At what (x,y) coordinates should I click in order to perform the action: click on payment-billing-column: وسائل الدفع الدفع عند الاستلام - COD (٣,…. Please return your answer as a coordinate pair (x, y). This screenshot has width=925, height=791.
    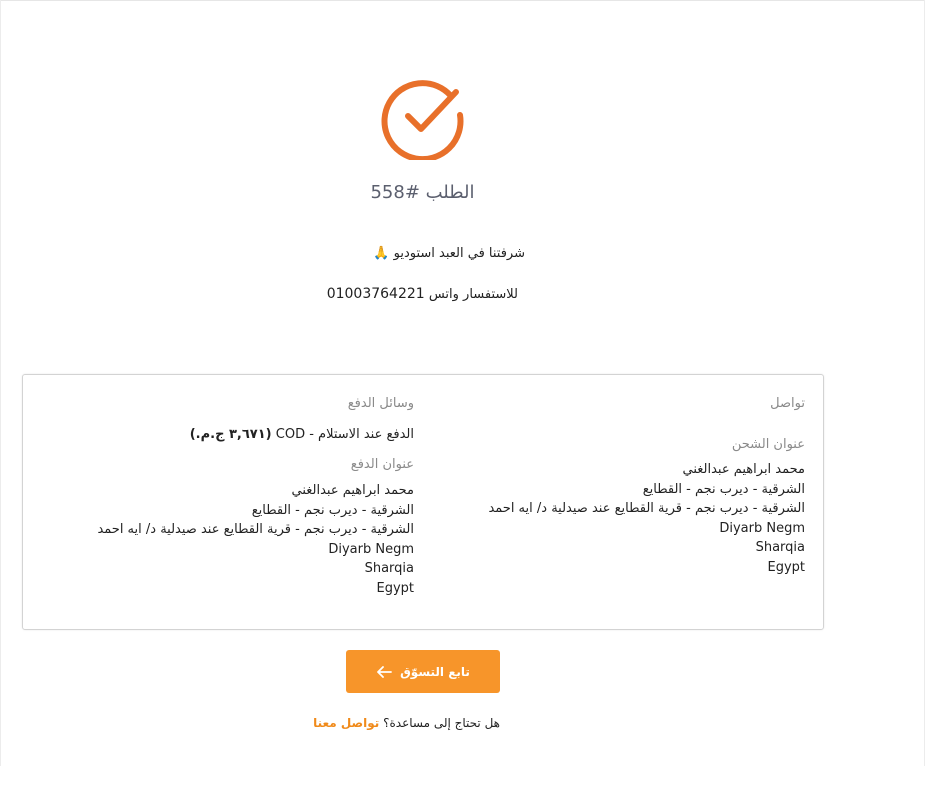
    Looking at the image, I should click on (229, 497).